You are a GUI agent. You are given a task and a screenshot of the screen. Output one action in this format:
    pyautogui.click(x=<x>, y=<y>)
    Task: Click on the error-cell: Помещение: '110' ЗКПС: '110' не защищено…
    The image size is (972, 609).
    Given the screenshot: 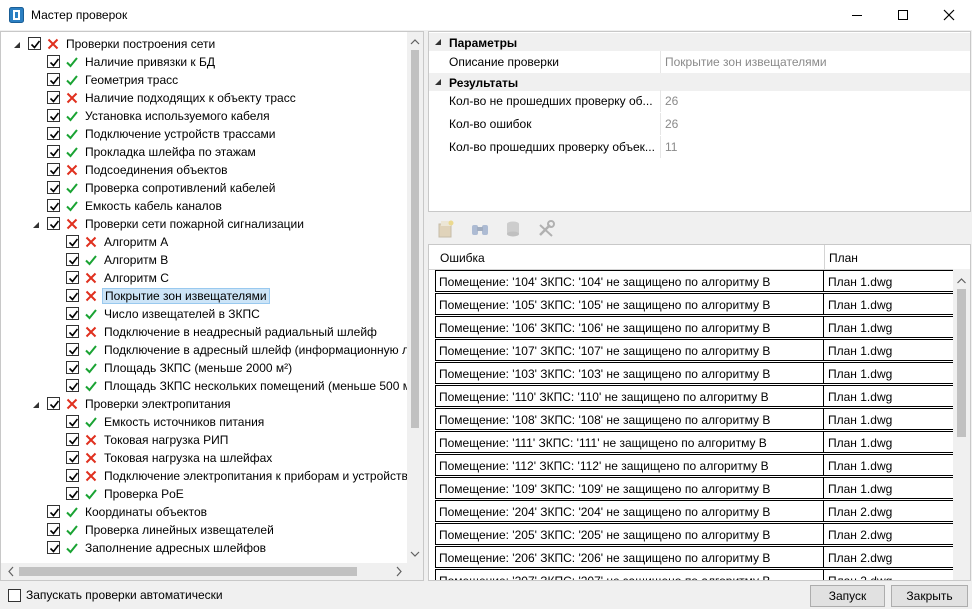 What is the action you would take?
    pyautogui.click(x=629, y=396)
    